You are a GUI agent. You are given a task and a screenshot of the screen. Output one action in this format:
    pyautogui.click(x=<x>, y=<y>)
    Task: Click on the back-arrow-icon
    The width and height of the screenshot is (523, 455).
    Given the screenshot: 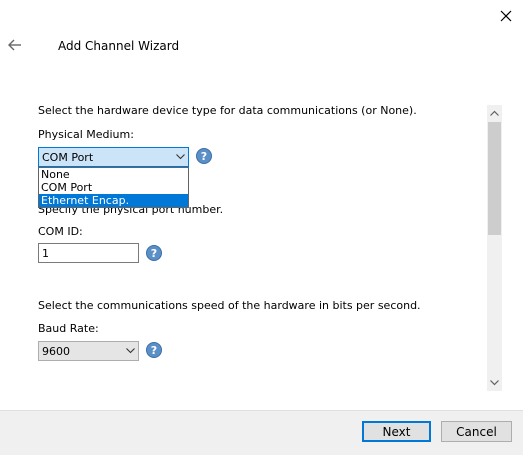 What is the action you would take?
    pyautogui.click(x=14, y=45)
    